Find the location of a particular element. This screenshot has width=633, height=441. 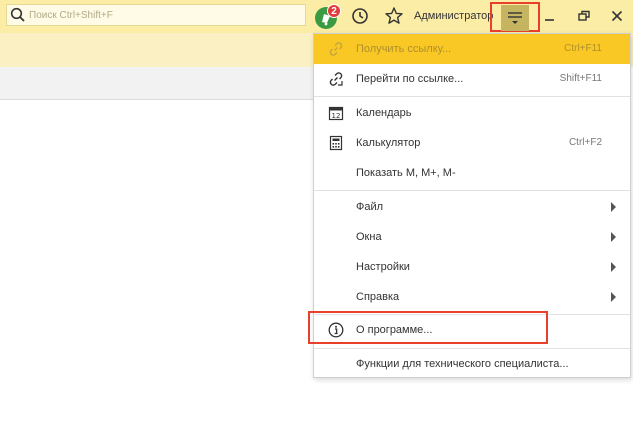

menu-item-go-to-link: Перейти по ссылке... Shift+F11 is located at coordinates (472, 79).